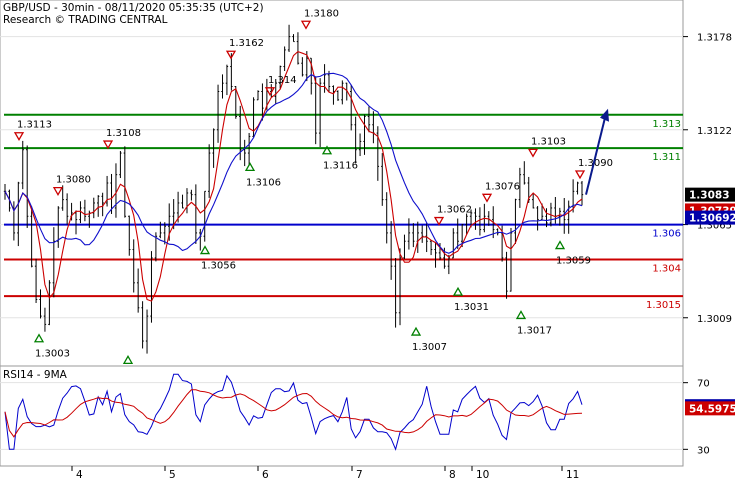  What do you see at coordinates (218, 266) in the screenshot?
I see `swing-low-label: 1.3056` at bounding box center [218, 266].